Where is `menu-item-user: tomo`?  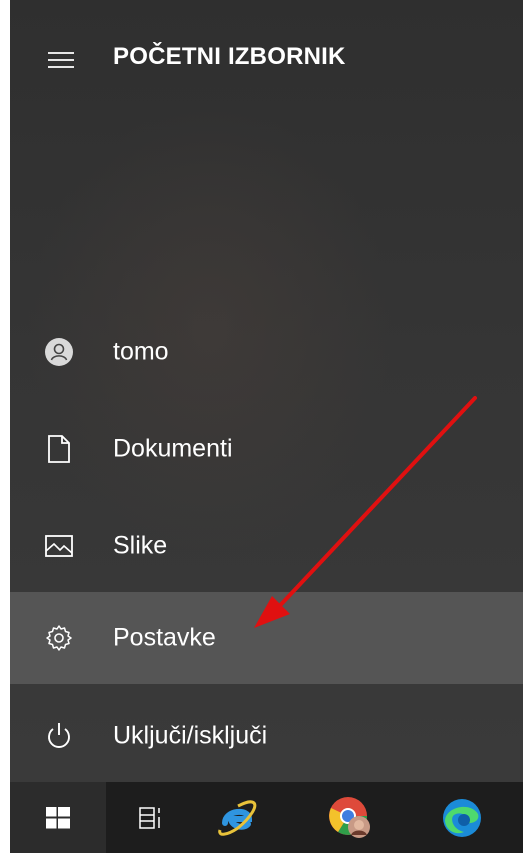 menu-item-user: tomo is located at coordinates (266, 352).